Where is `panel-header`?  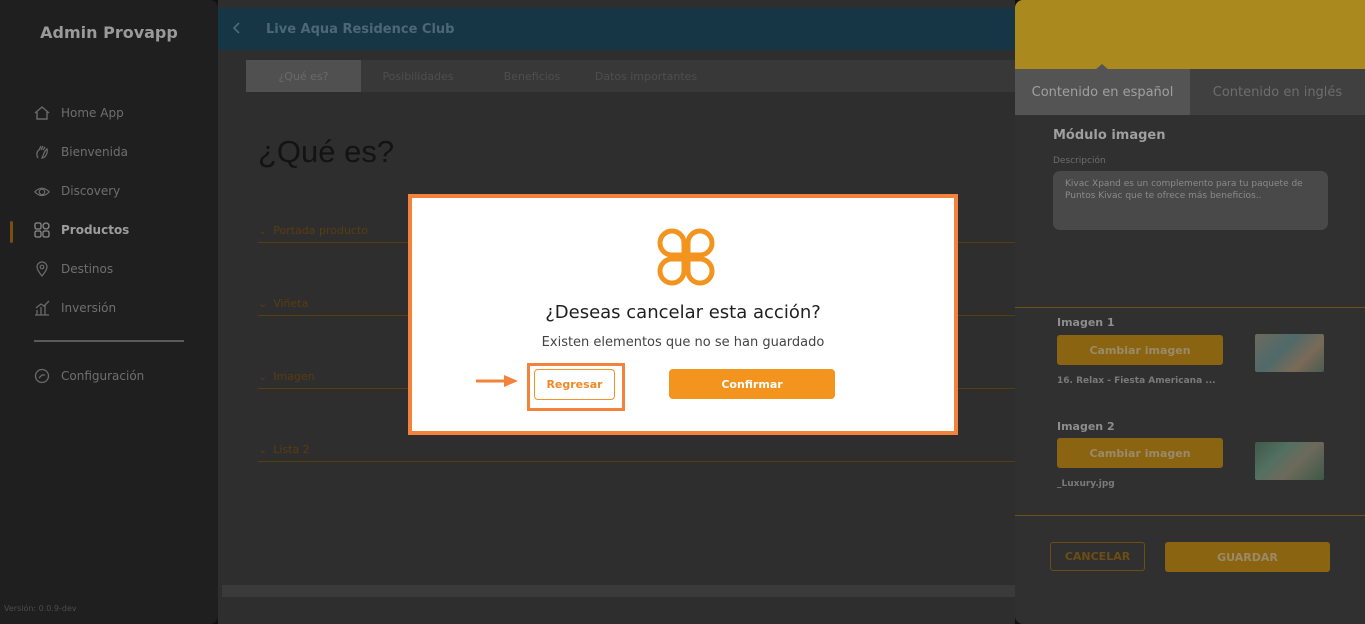 panel-header is located at coordinates (1190, 34).